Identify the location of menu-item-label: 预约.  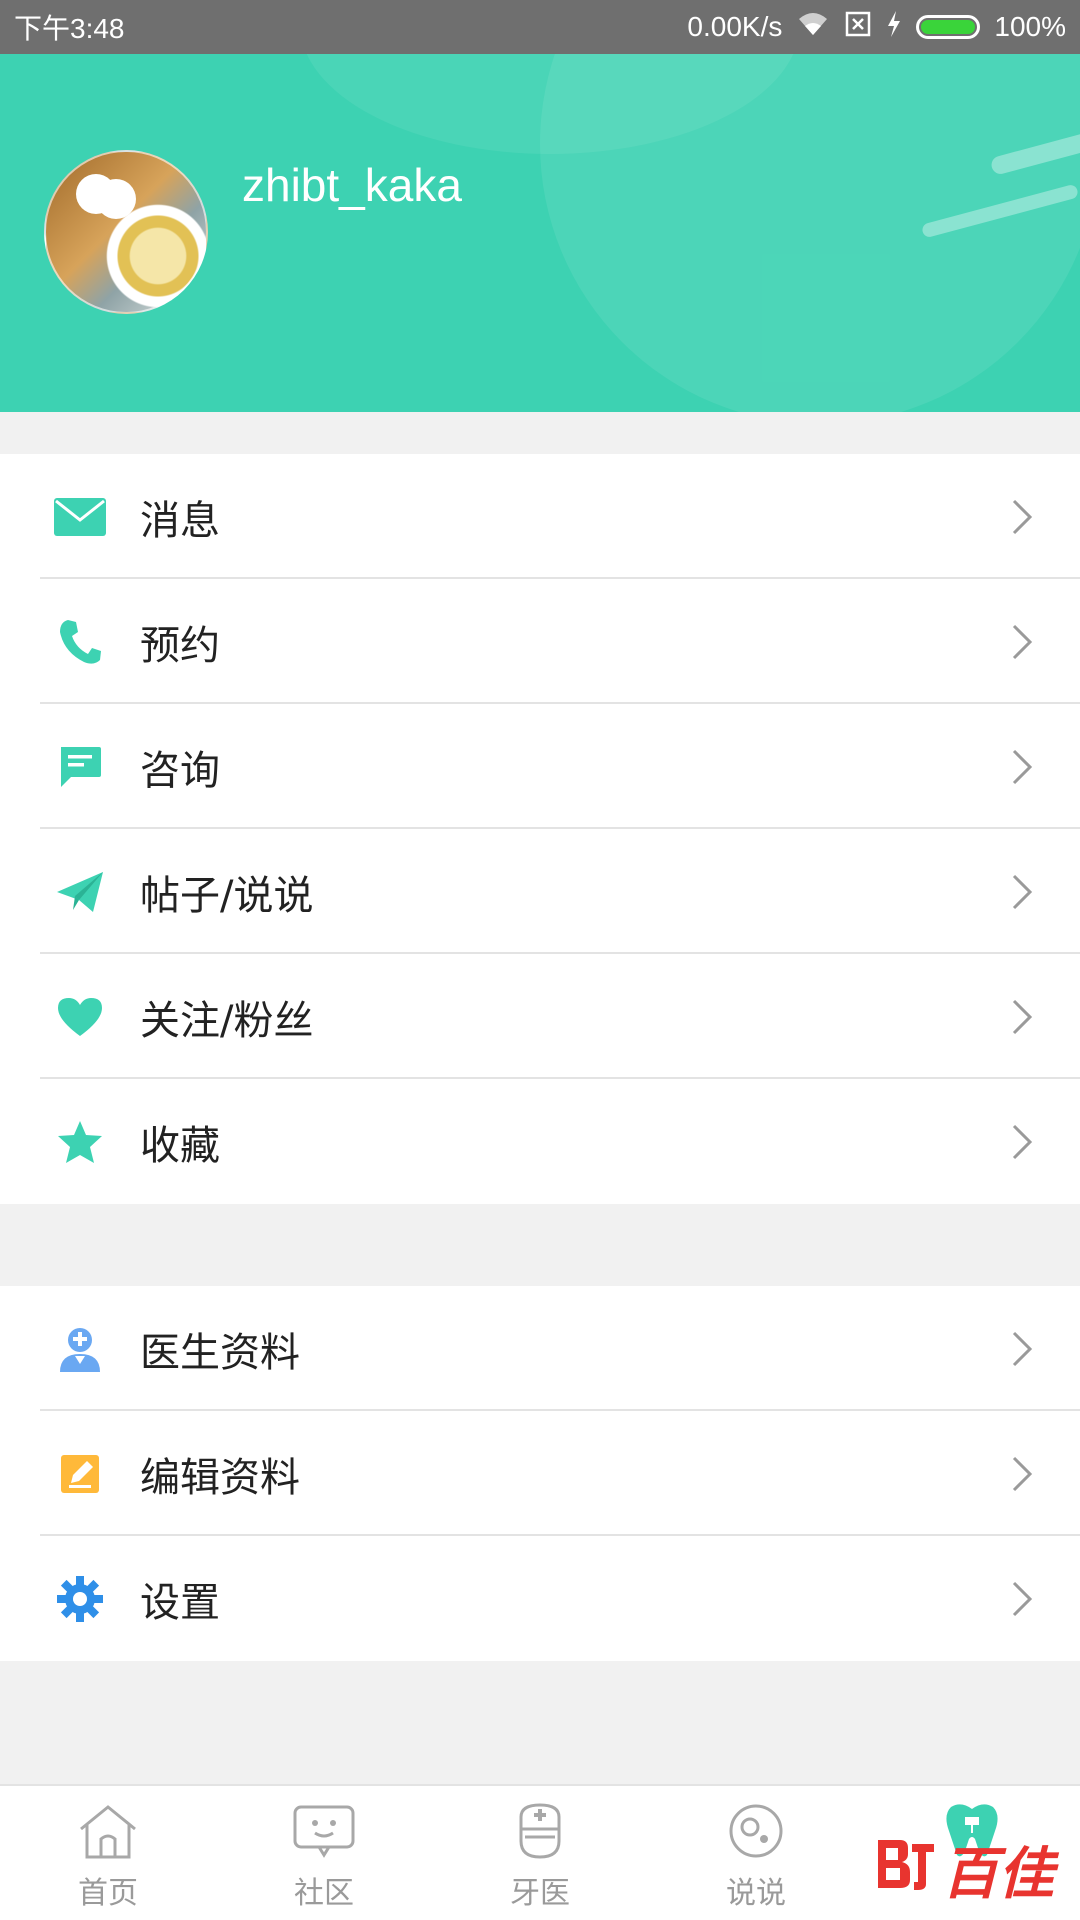
(180, 645).